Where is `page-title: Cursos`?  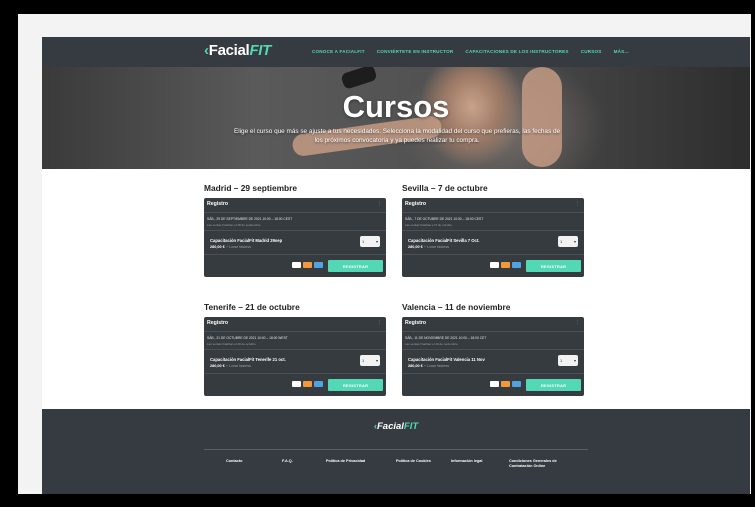
page-title: Cursos is located at coordinates (396, 106).